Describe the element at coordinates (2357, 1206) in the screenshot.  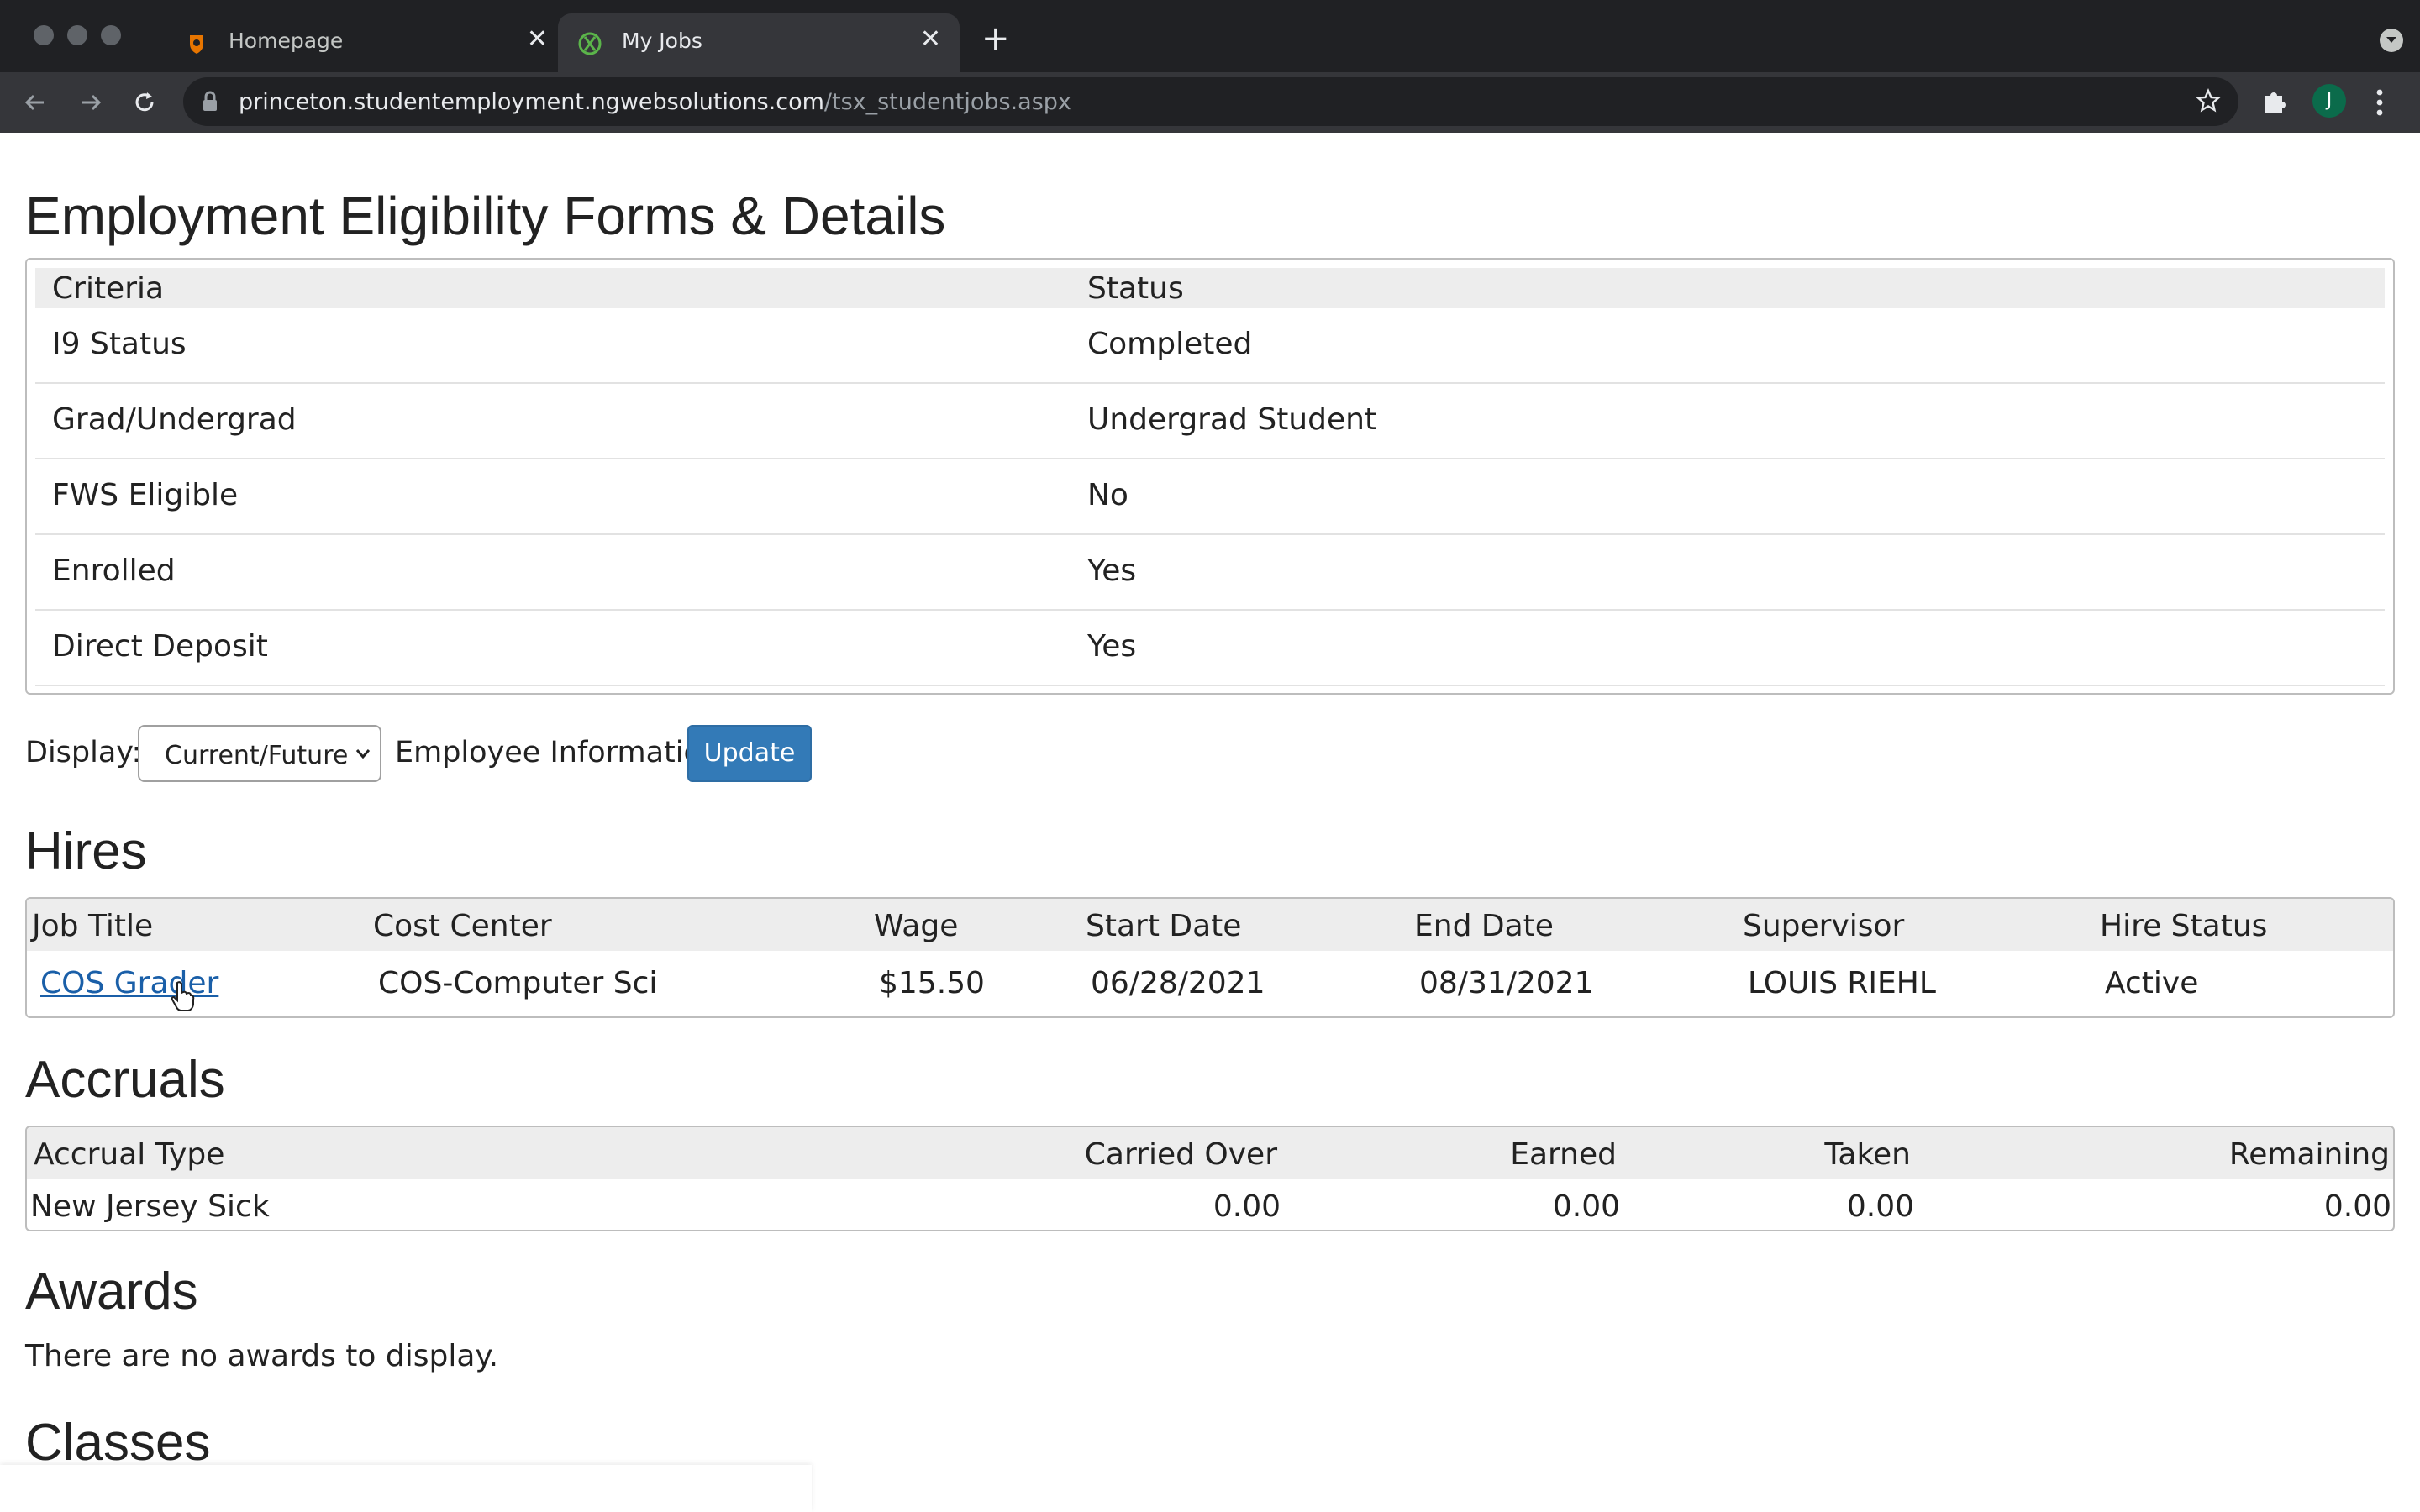
I see `remaining-cell: 0.00` at that location.